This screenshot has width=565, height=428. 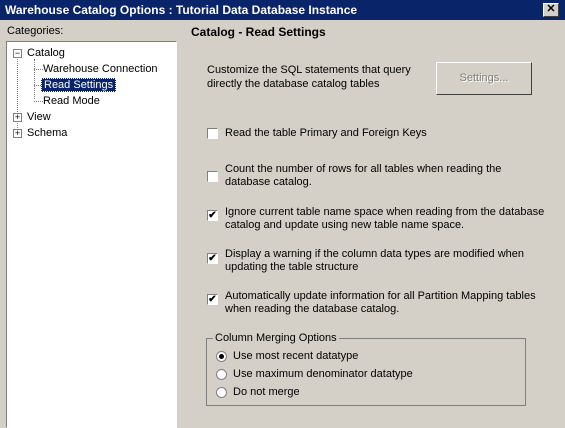 I want to click on radio-do-not-merge, so click(x=221, y=392).